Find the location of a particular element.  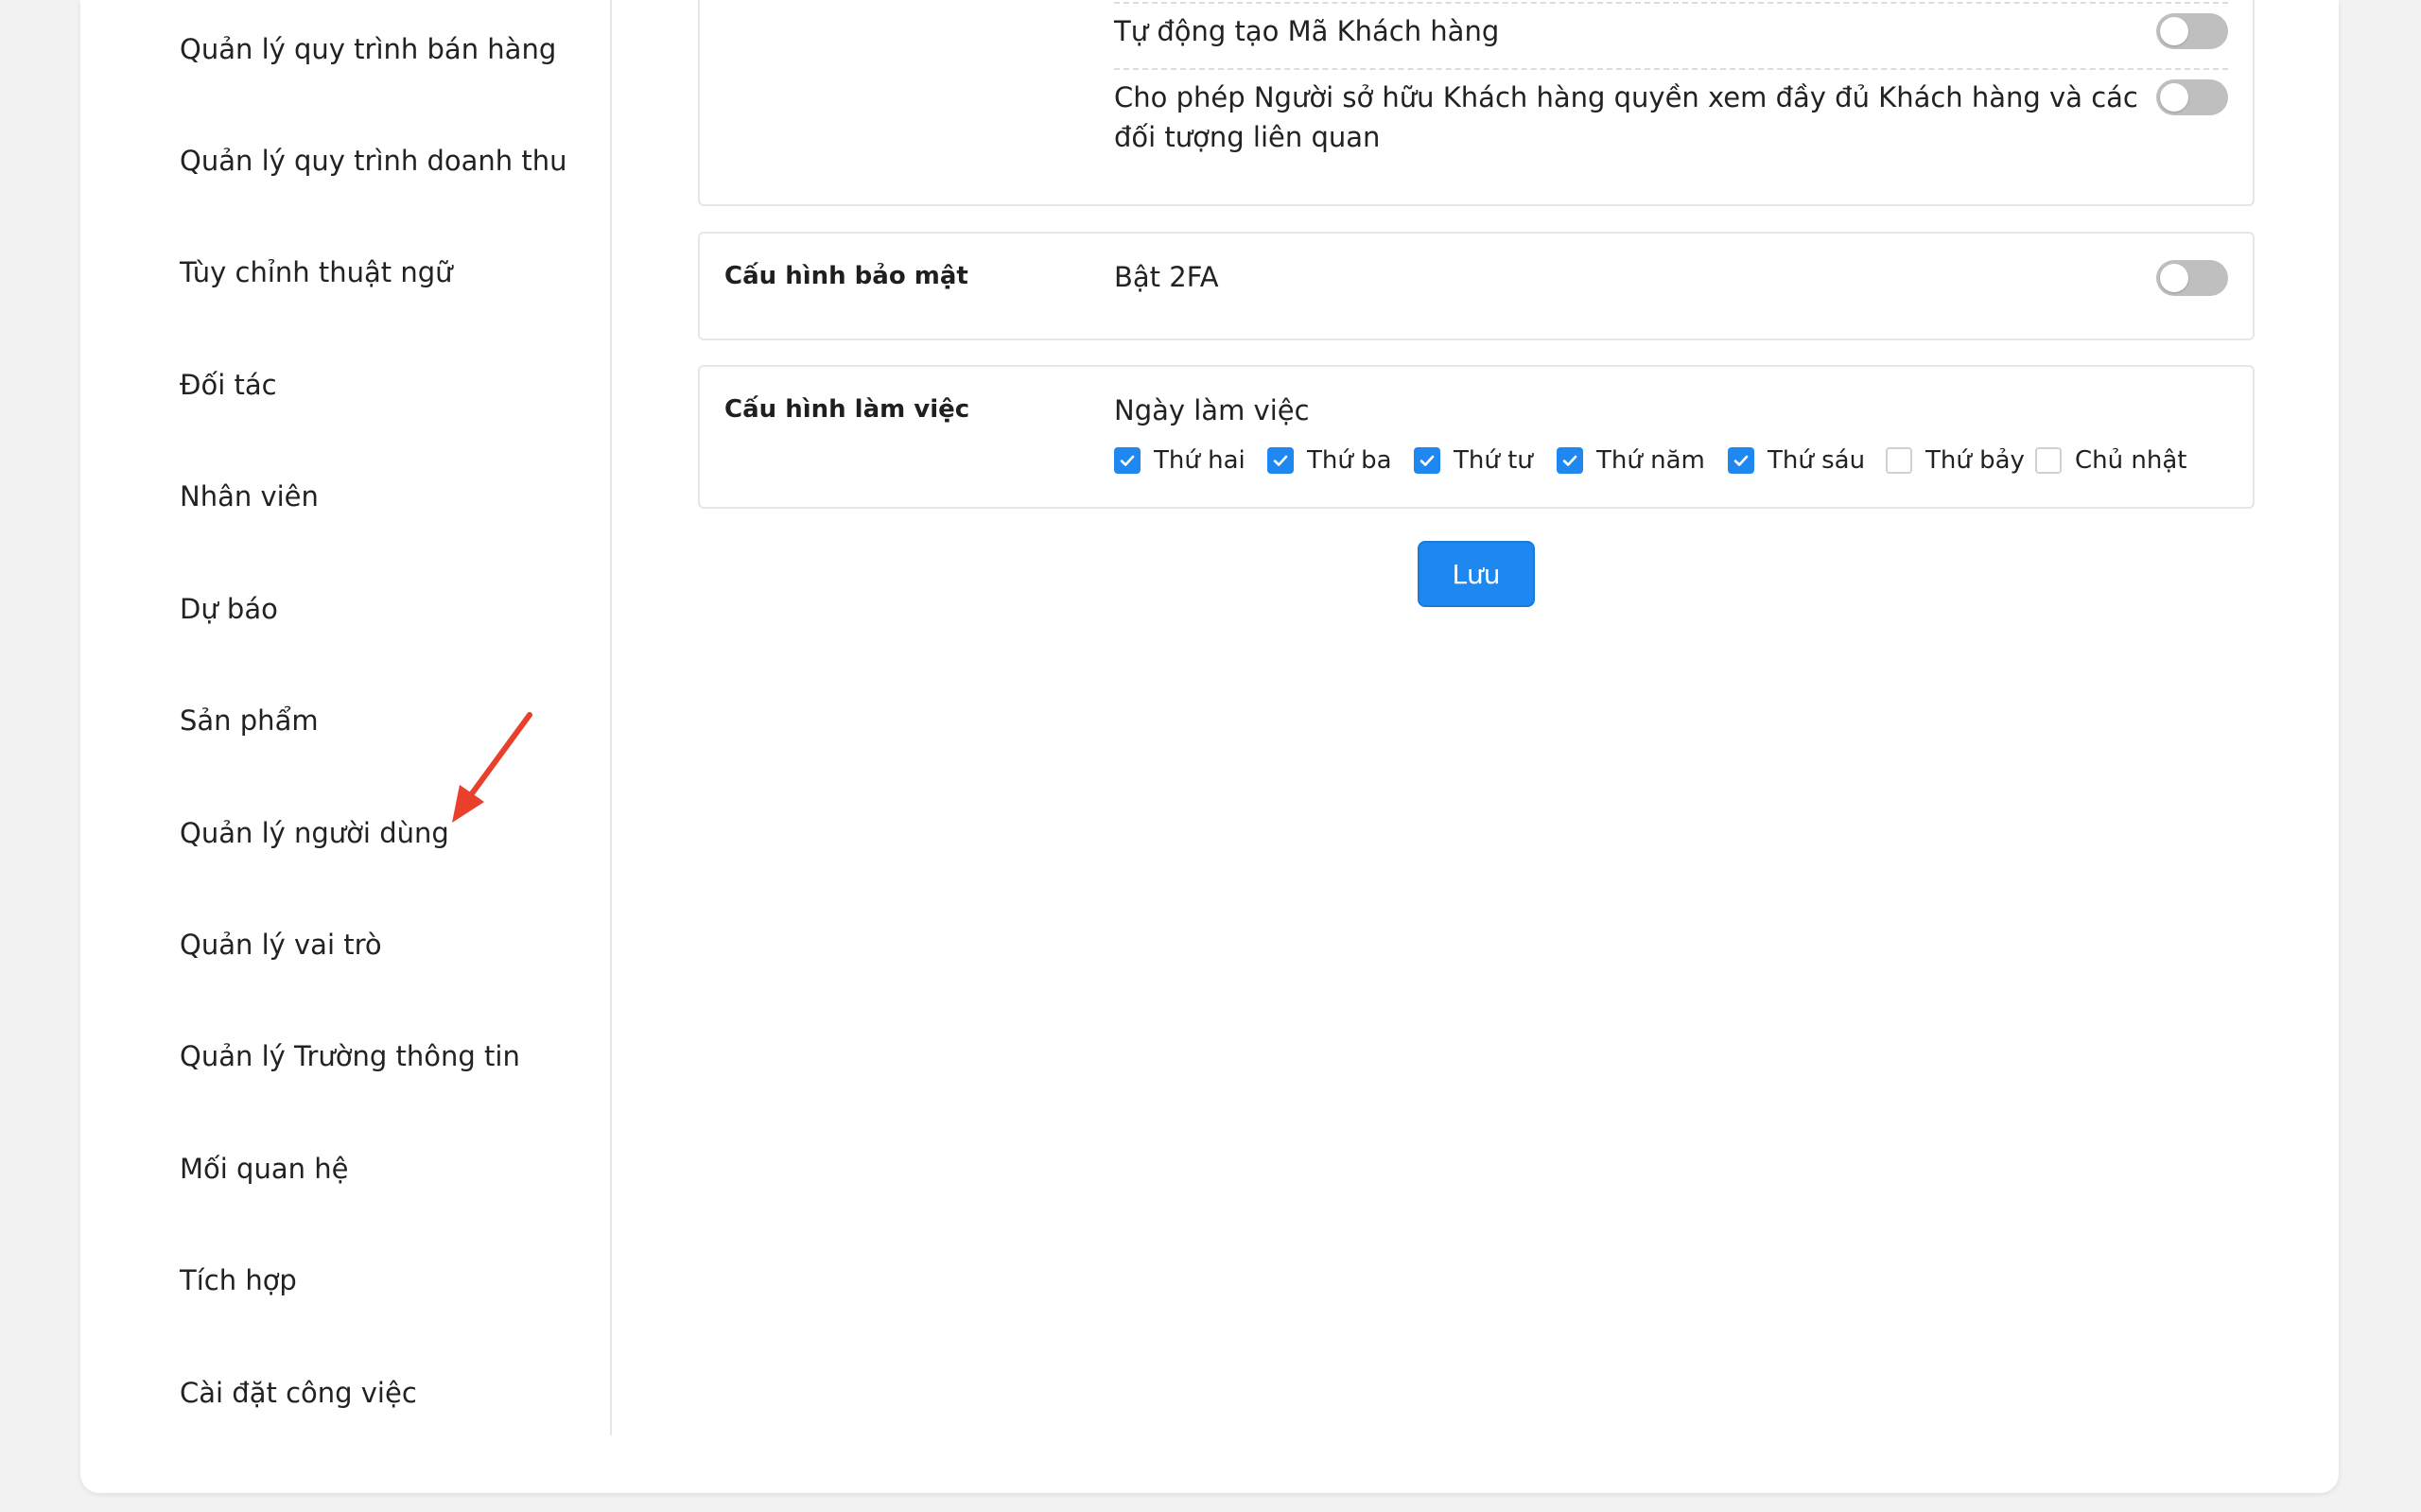

sidebar-item-products: Sản phẩm is located at coordinates (249, 721).